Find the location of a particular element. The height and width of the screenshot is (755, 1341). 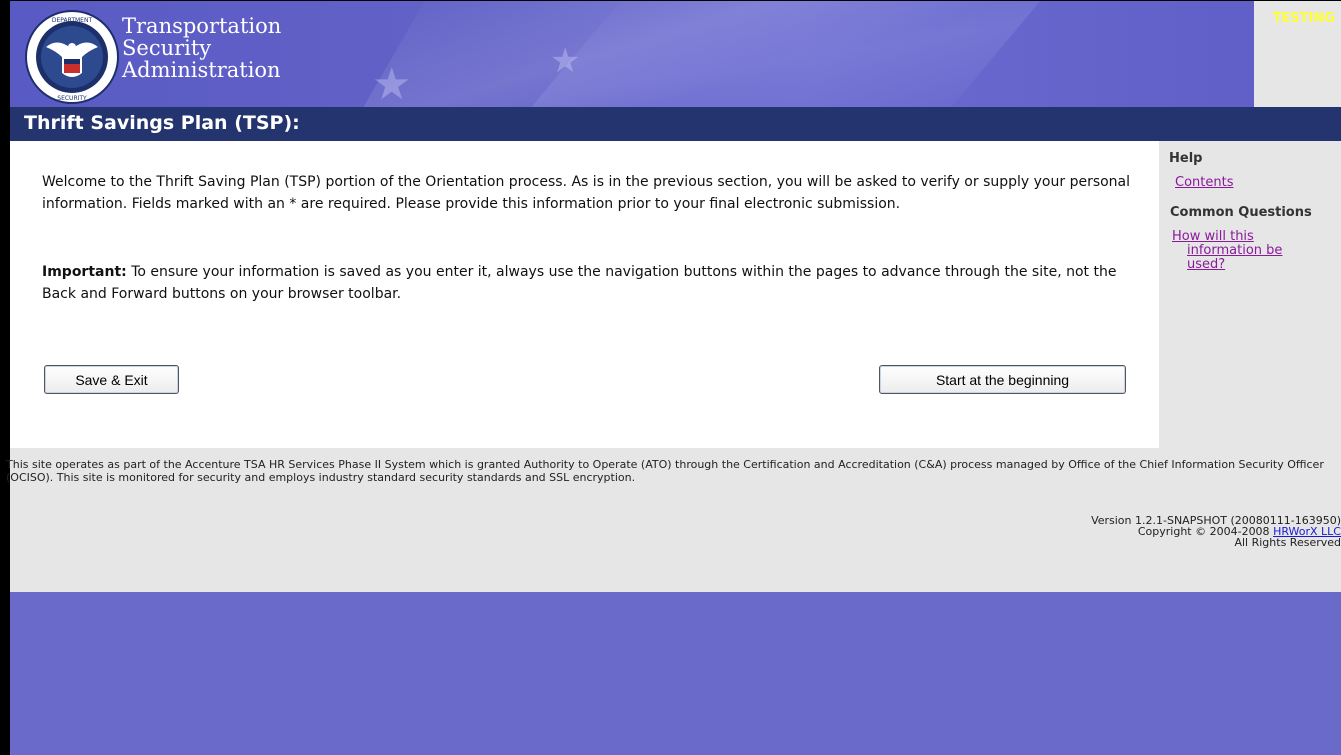

help-heading: Help is located at coordinates (1186, 158).